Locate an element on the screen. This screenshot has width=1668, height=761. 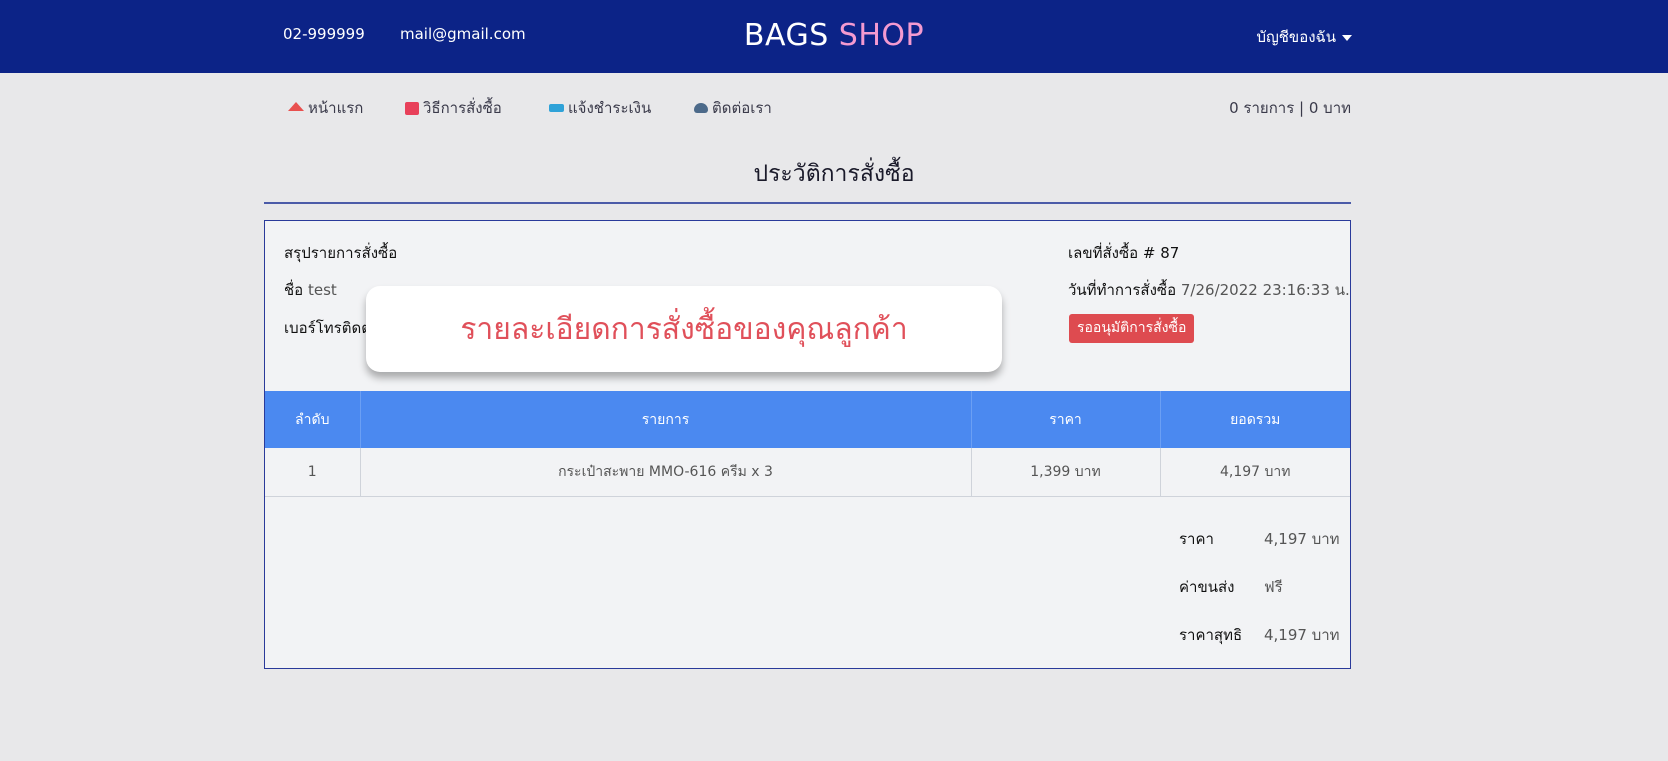
customer-name: ชื่อ test is located at coordinates (310, 290).